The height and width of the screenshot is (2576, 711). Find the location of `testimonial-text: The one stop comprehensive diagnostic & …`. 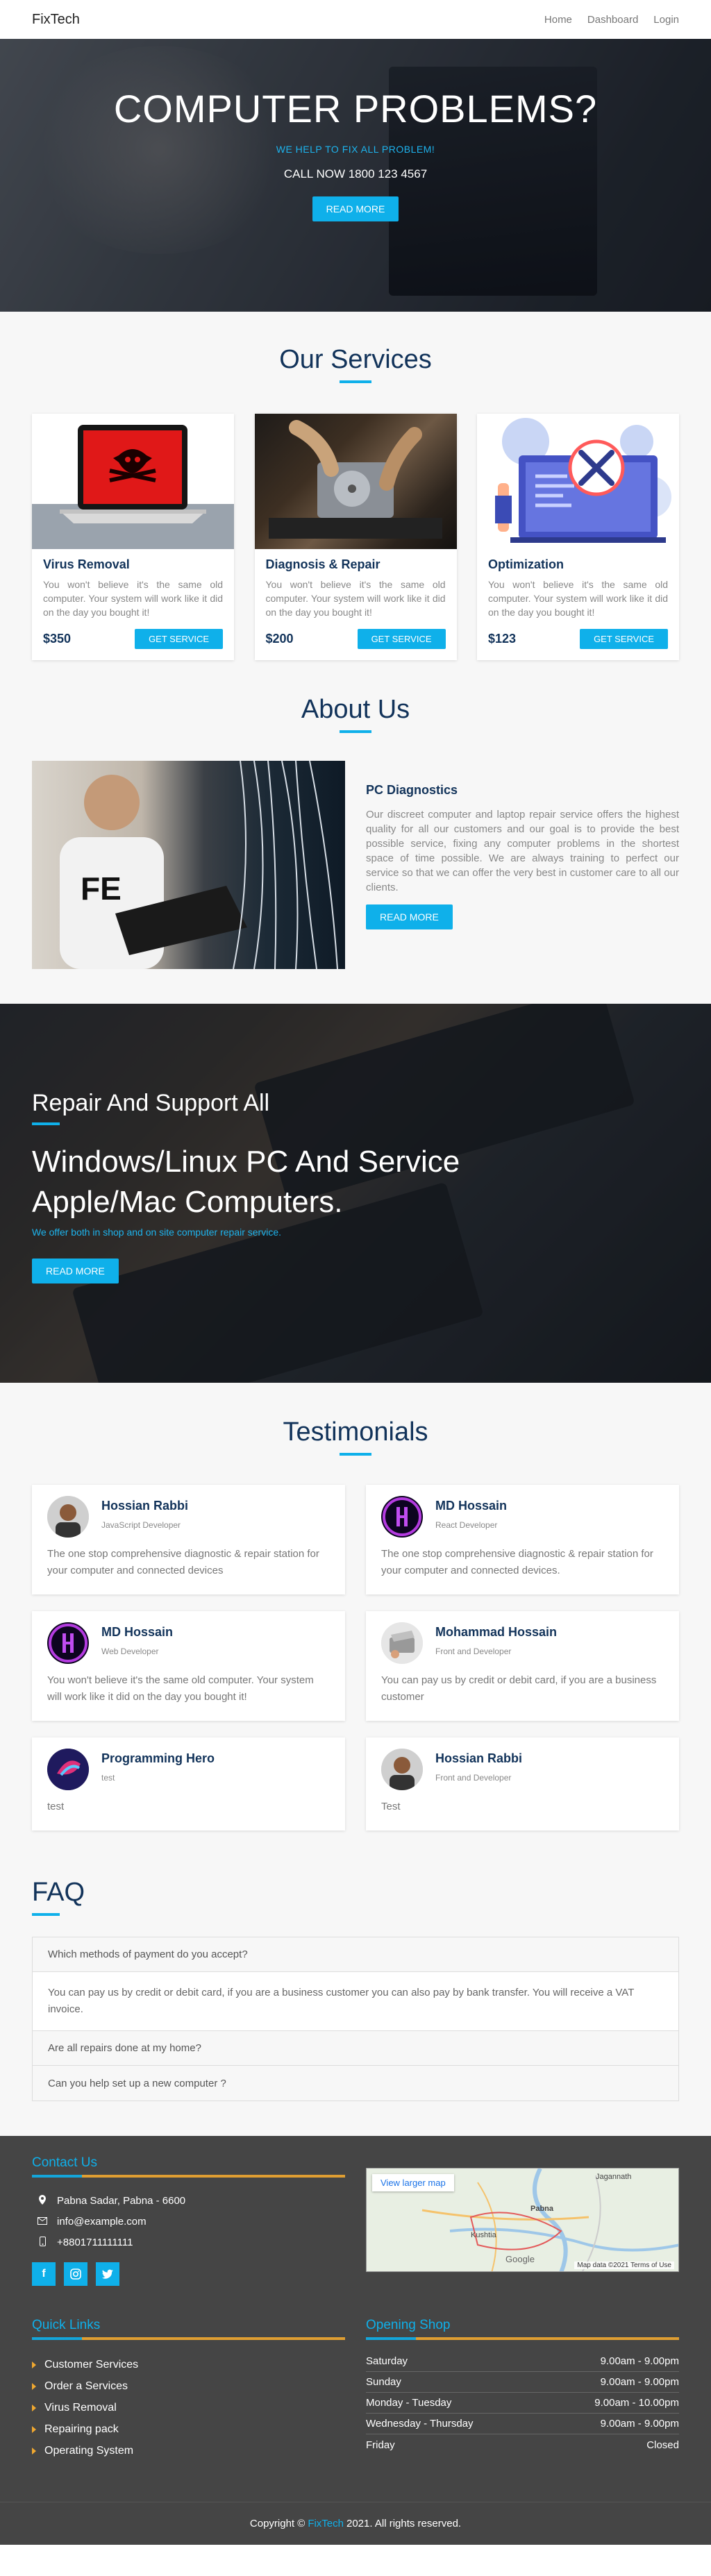

testimonial-text: The one stop comprehensive diagnostic & … is located at coordinates (517, 1562).